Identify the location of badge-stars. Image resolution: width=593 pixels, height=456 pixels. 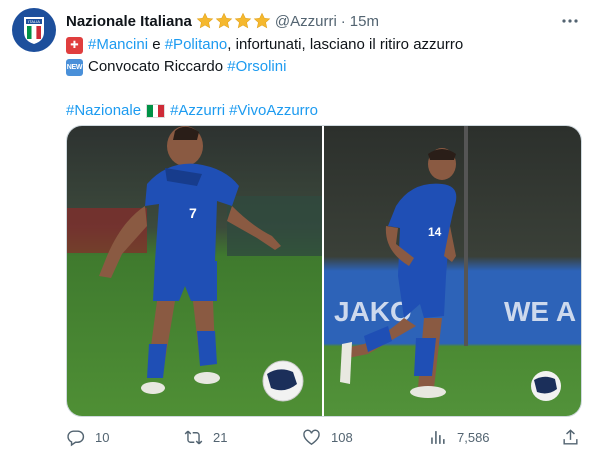
(233, 21).